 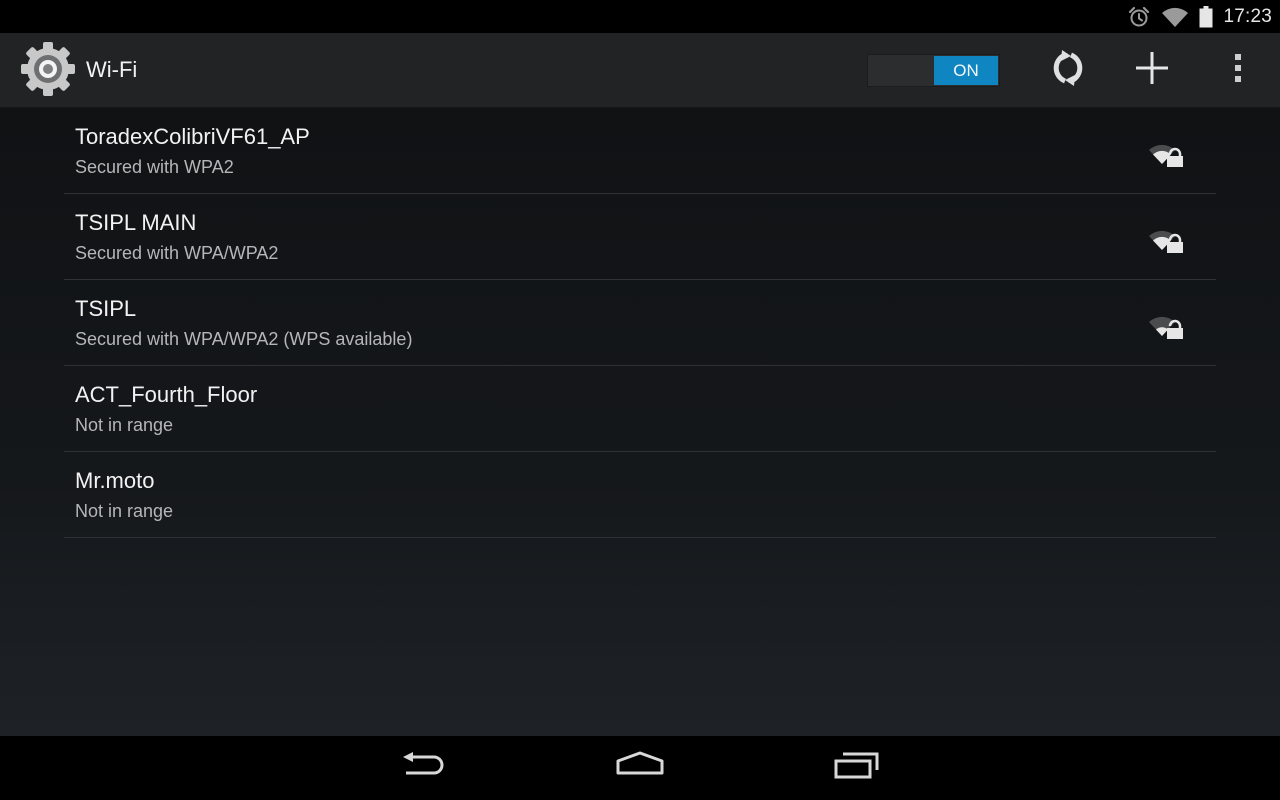 I want to click on home-icon, so click(x=640, y=768).